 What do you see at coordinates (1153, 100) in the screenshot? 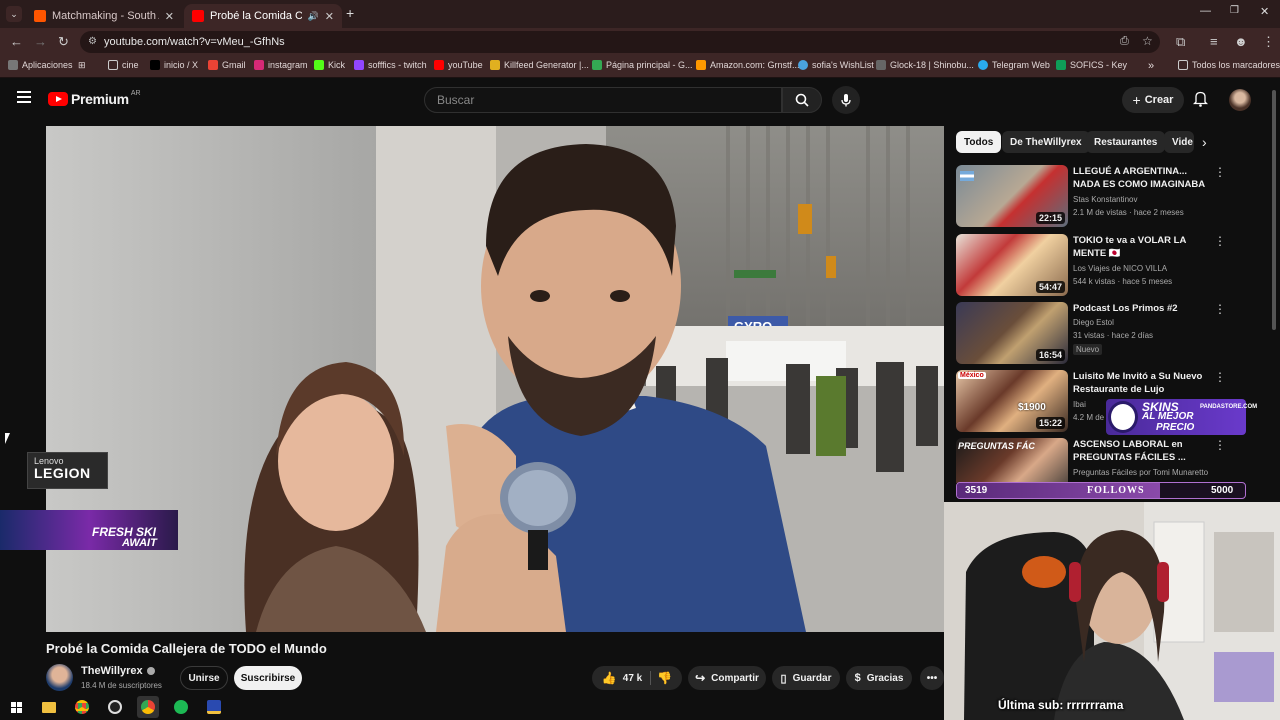
I see `create-button: + Crear` at bounding box center [1153, 100].